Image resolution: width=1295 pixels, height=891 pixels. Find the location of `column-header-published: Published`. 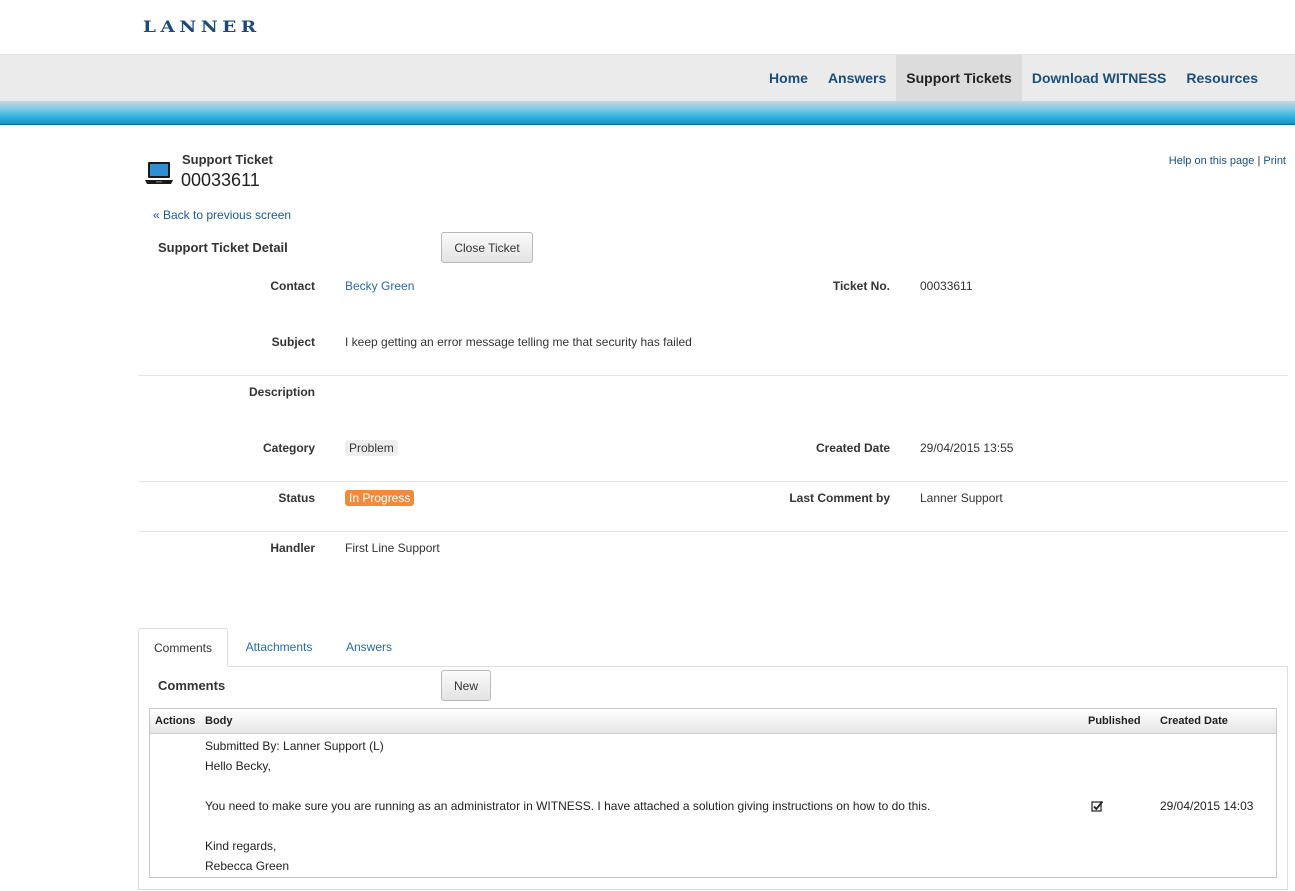

column-header-published: Published is located at coordinates (1114, 721).